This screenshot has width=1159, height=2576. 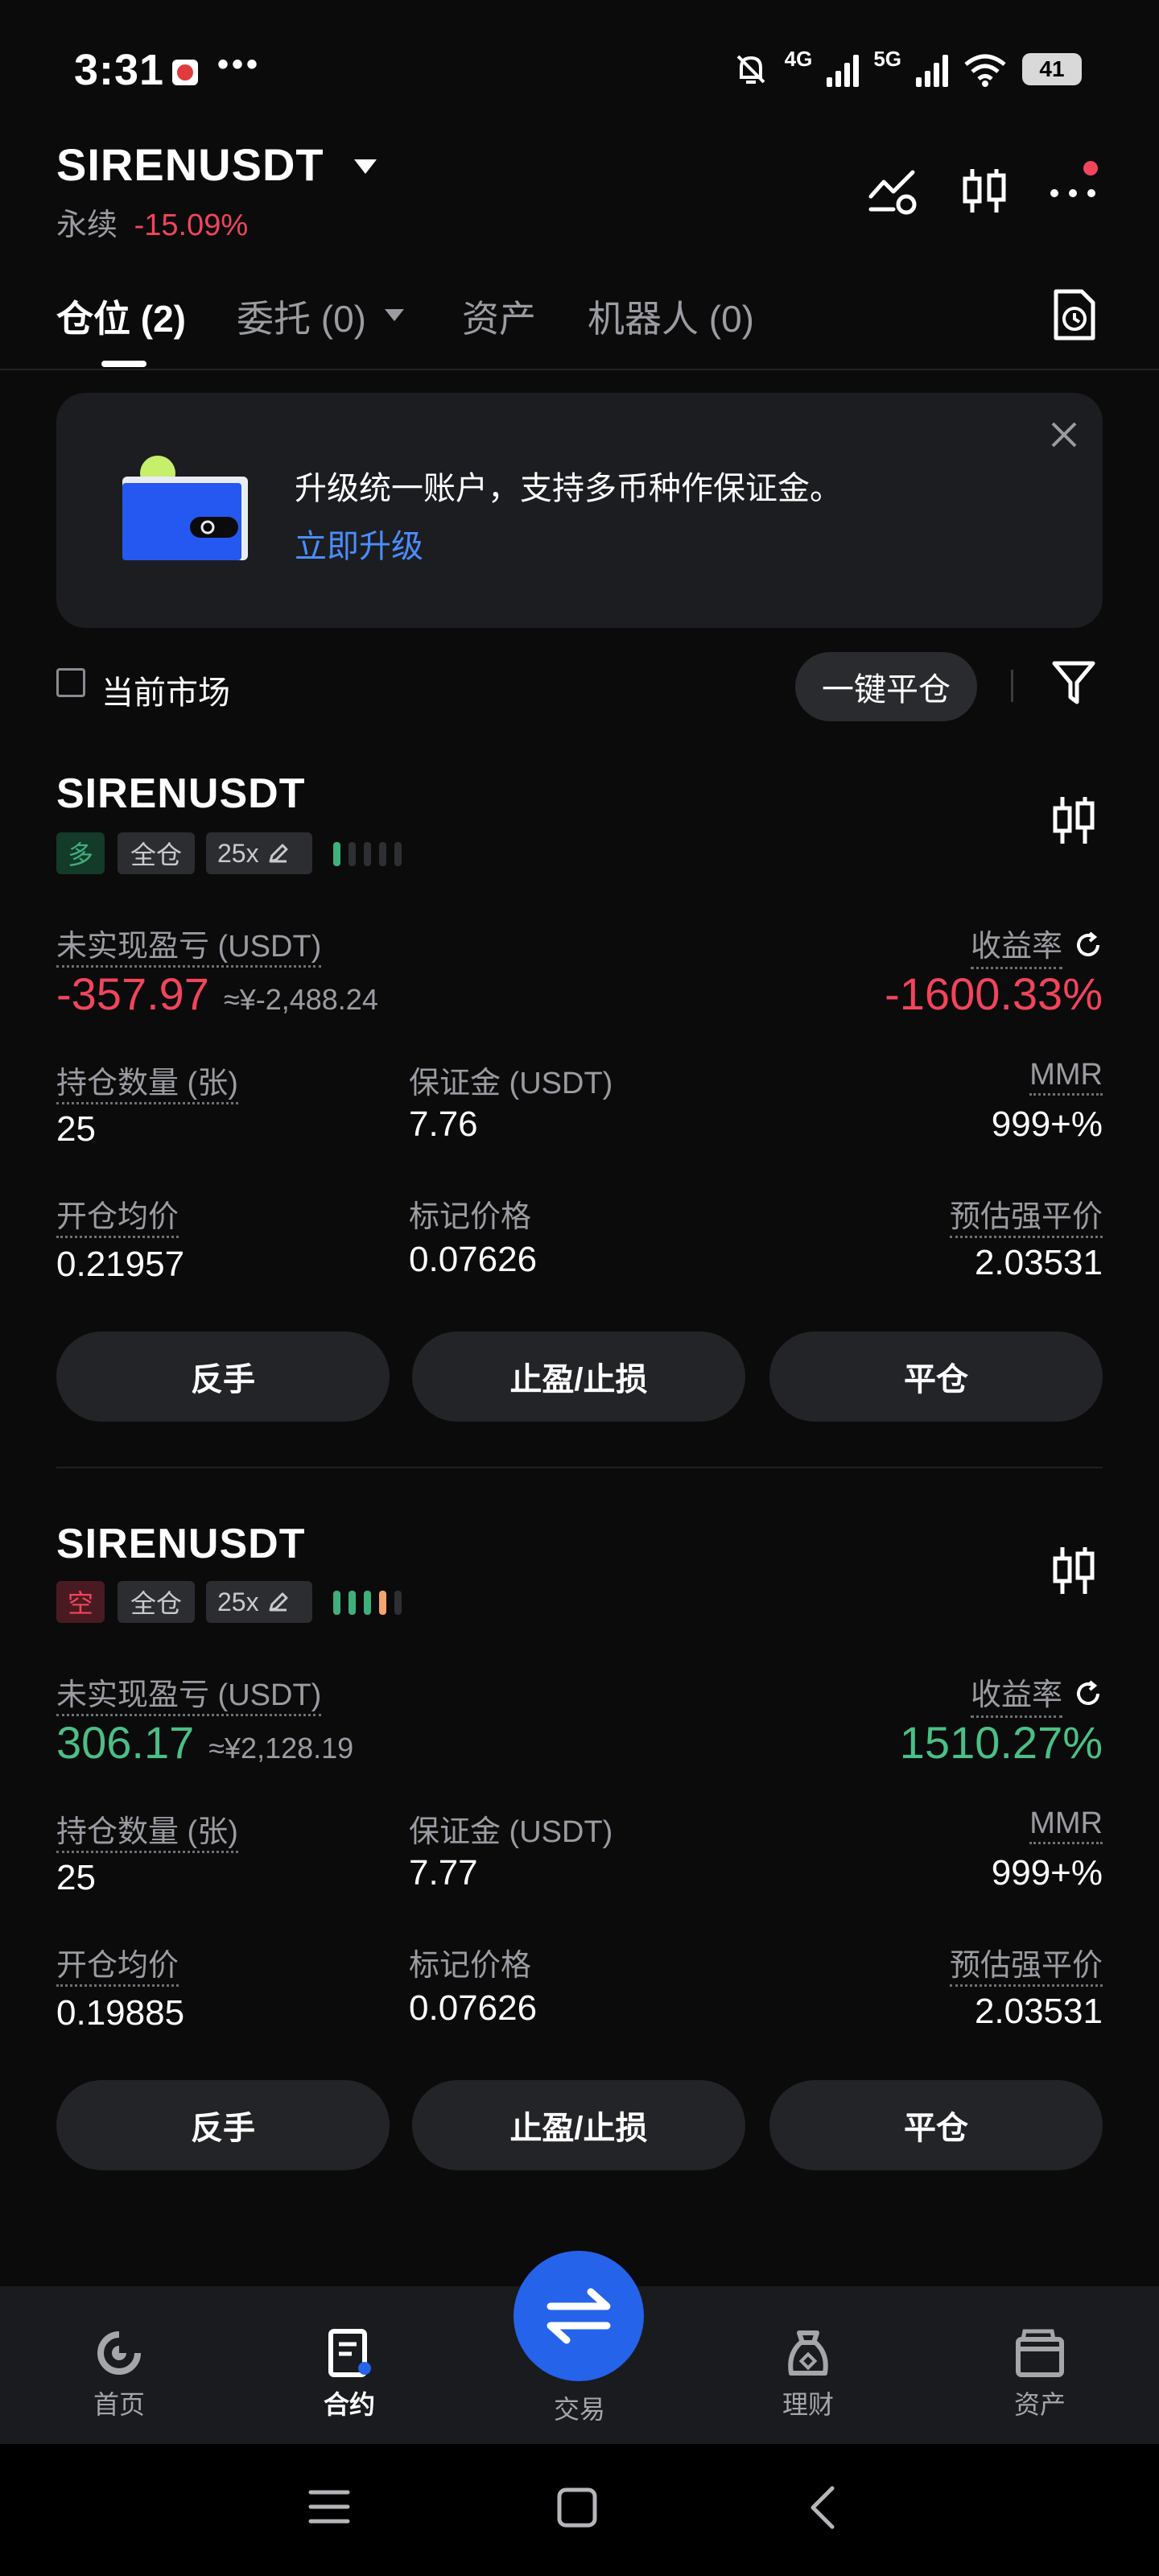 I want to click on upgrade-now-link: 立即升级, so click(x=359, y=543).